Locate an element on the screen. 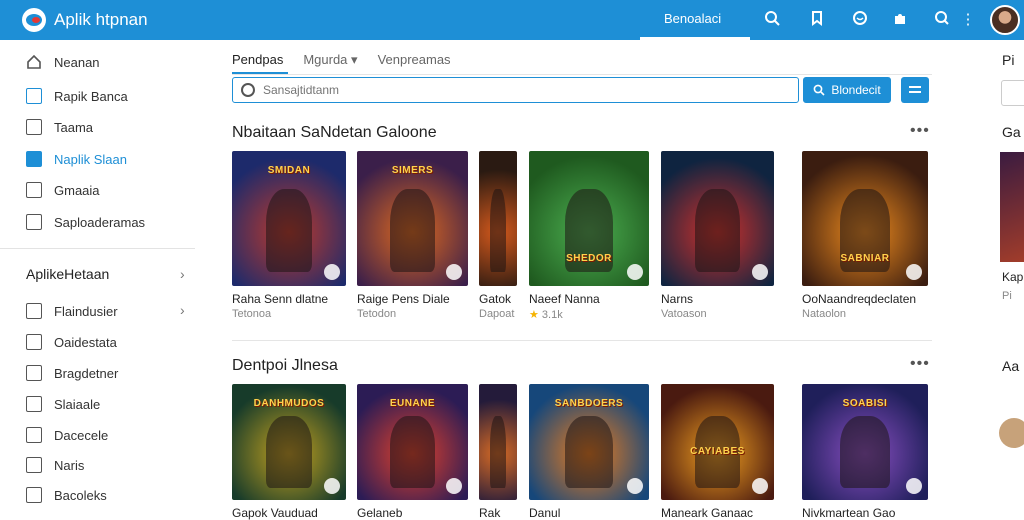 The height and width of the screenshot is (520, 1024). right-panel-select is located at coordinates (1012, 93).